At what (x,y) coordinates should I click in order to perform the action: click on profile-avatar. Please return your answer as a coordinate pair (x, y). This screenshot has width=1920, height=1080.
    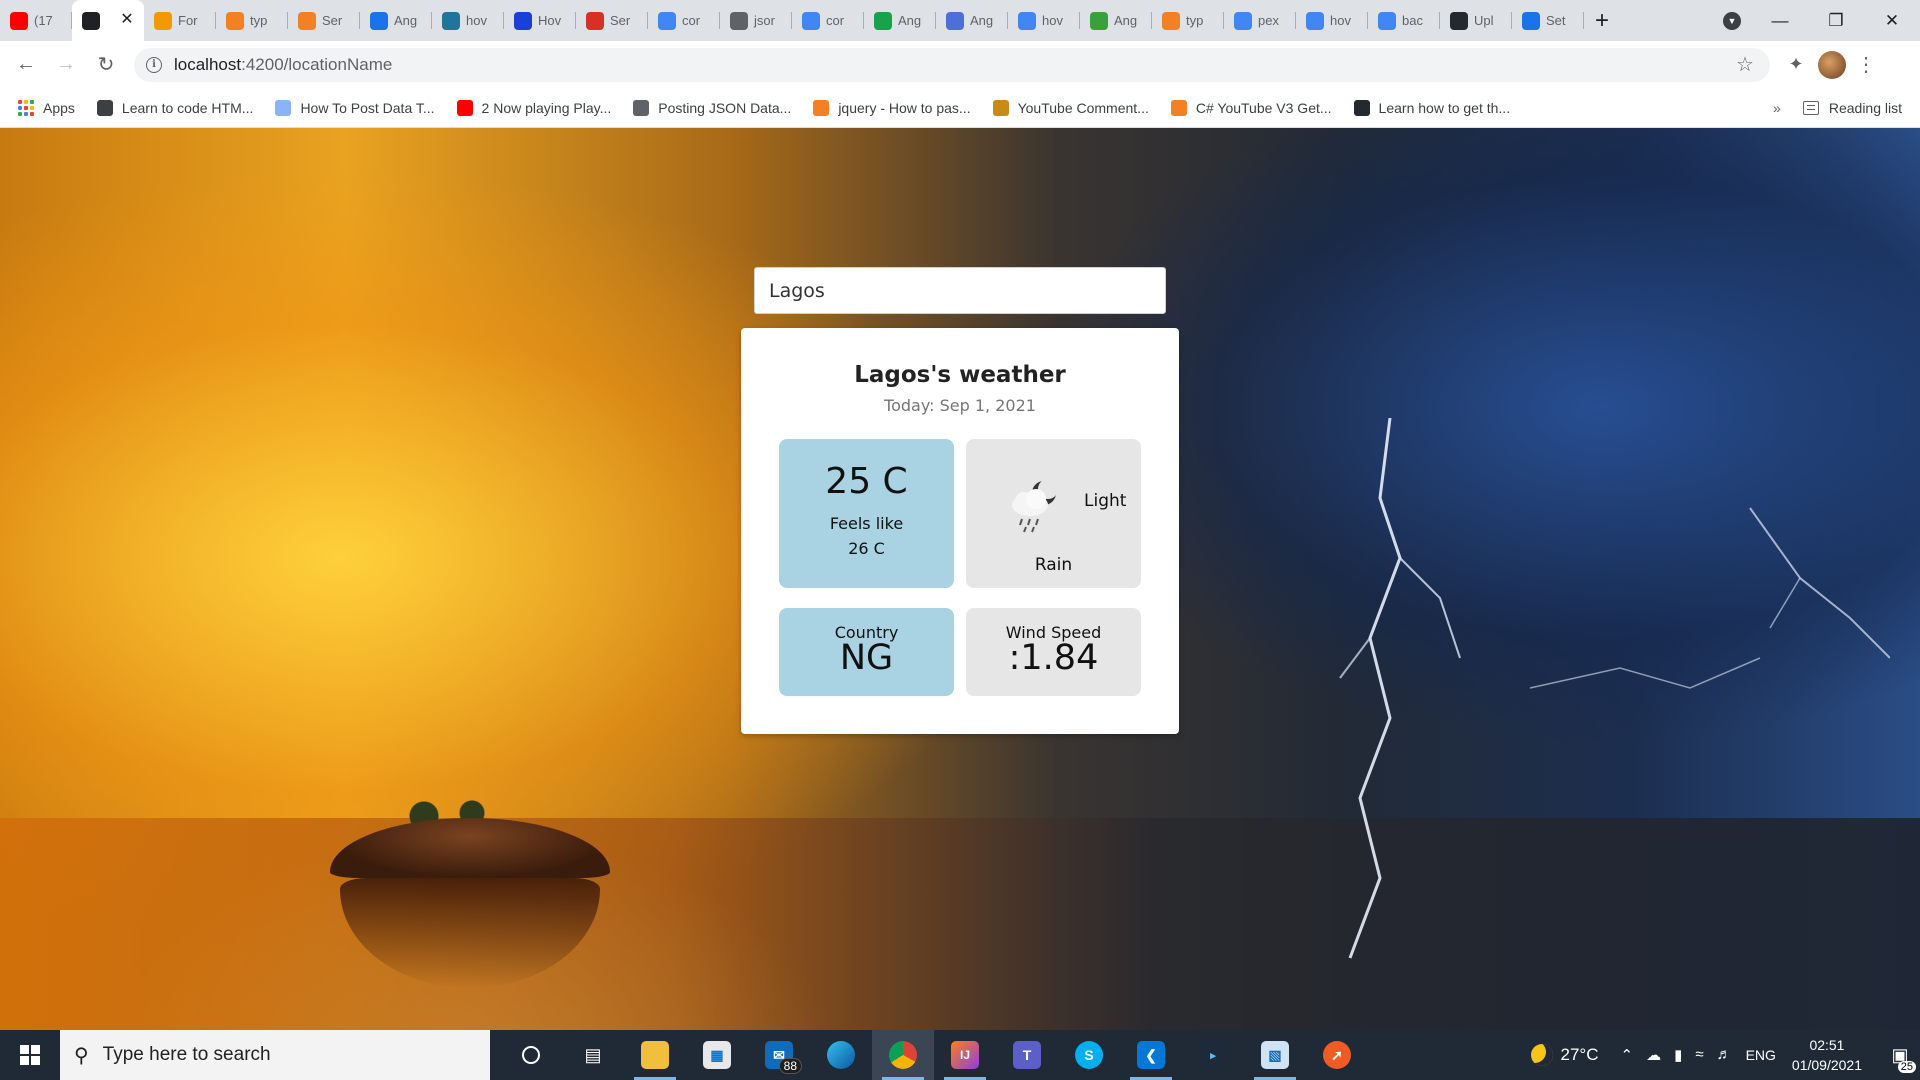
    Looking at the image, I should click on (1832, 64).